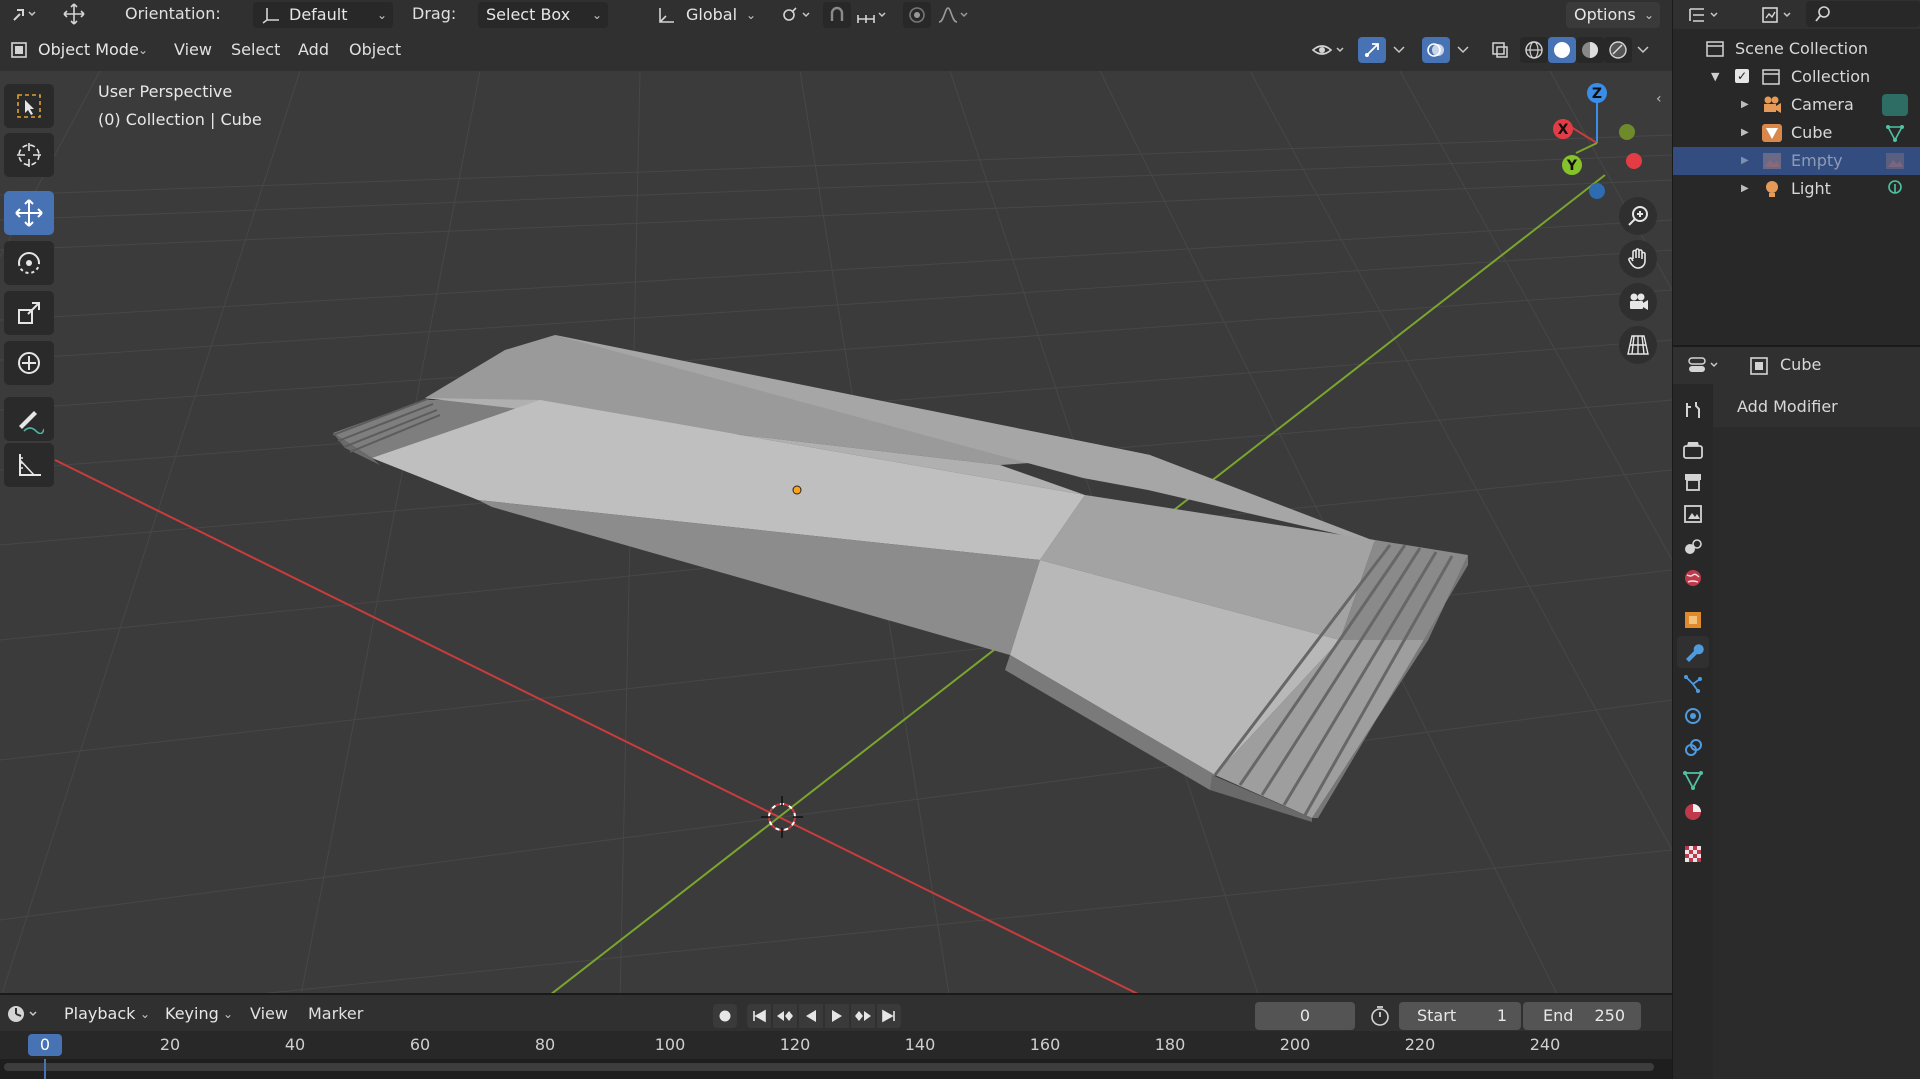  I want to click on gizmo-dropdown-icon, so click(1399, 50).